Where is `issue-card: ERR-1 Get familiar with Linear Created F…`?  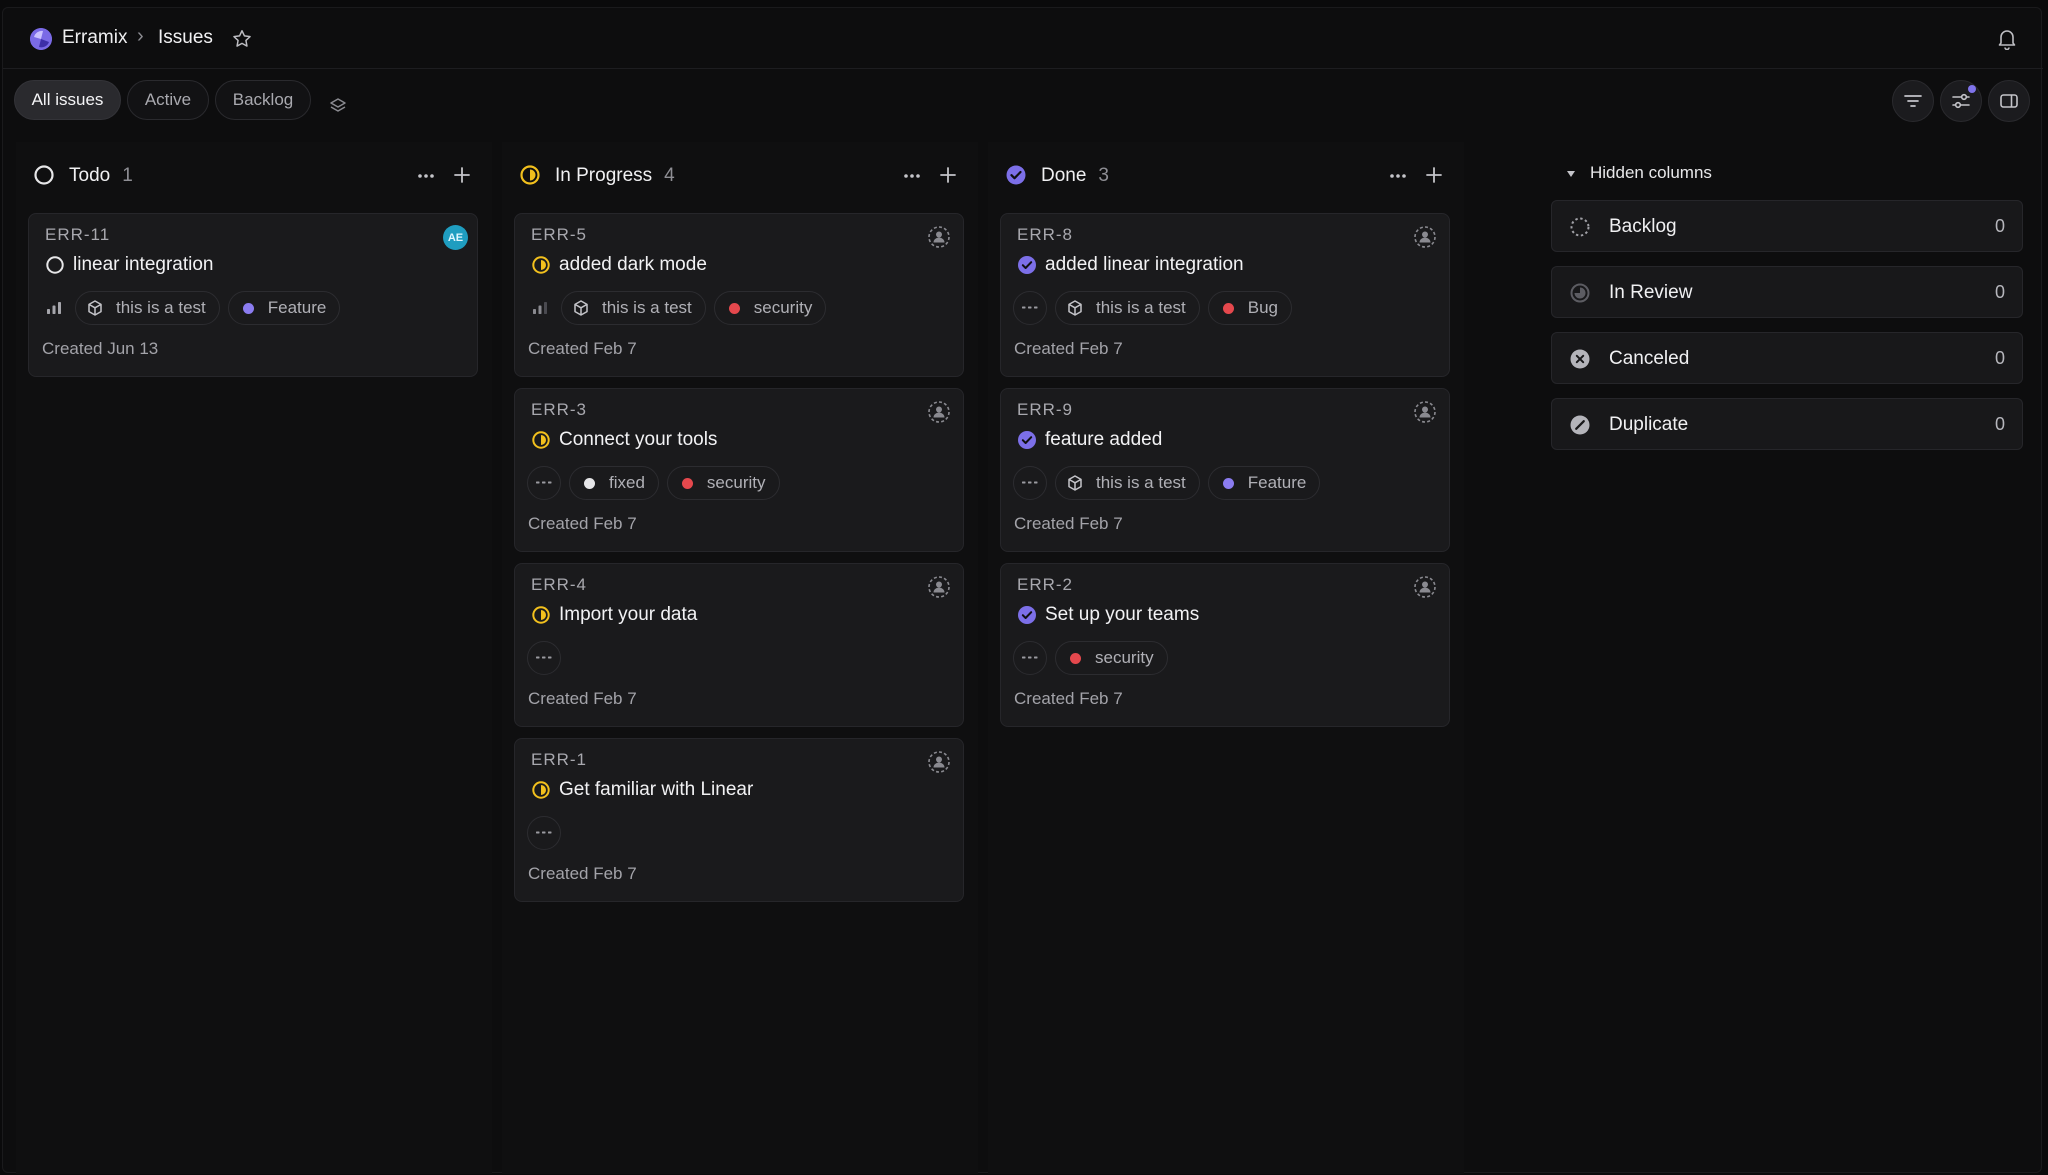
issue-card: ERR-1 Get familiar with Linear Created F… is located at coordinates (739, 820).